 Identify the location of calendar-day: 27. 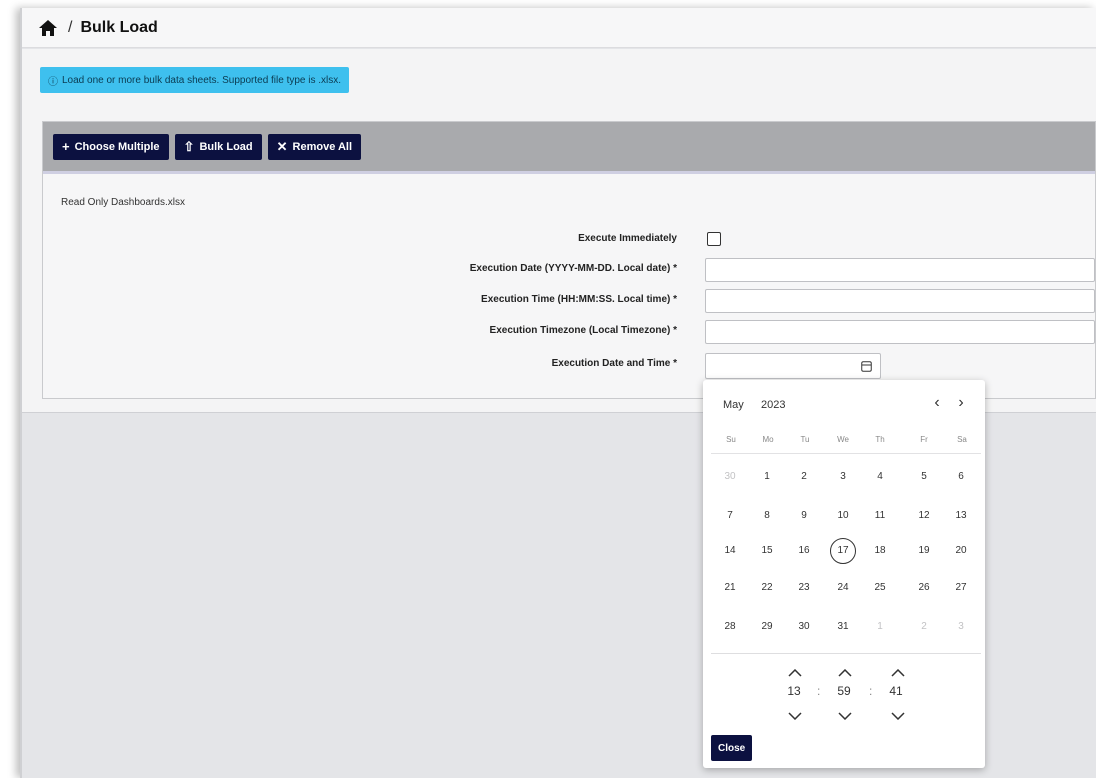
(961, 588).